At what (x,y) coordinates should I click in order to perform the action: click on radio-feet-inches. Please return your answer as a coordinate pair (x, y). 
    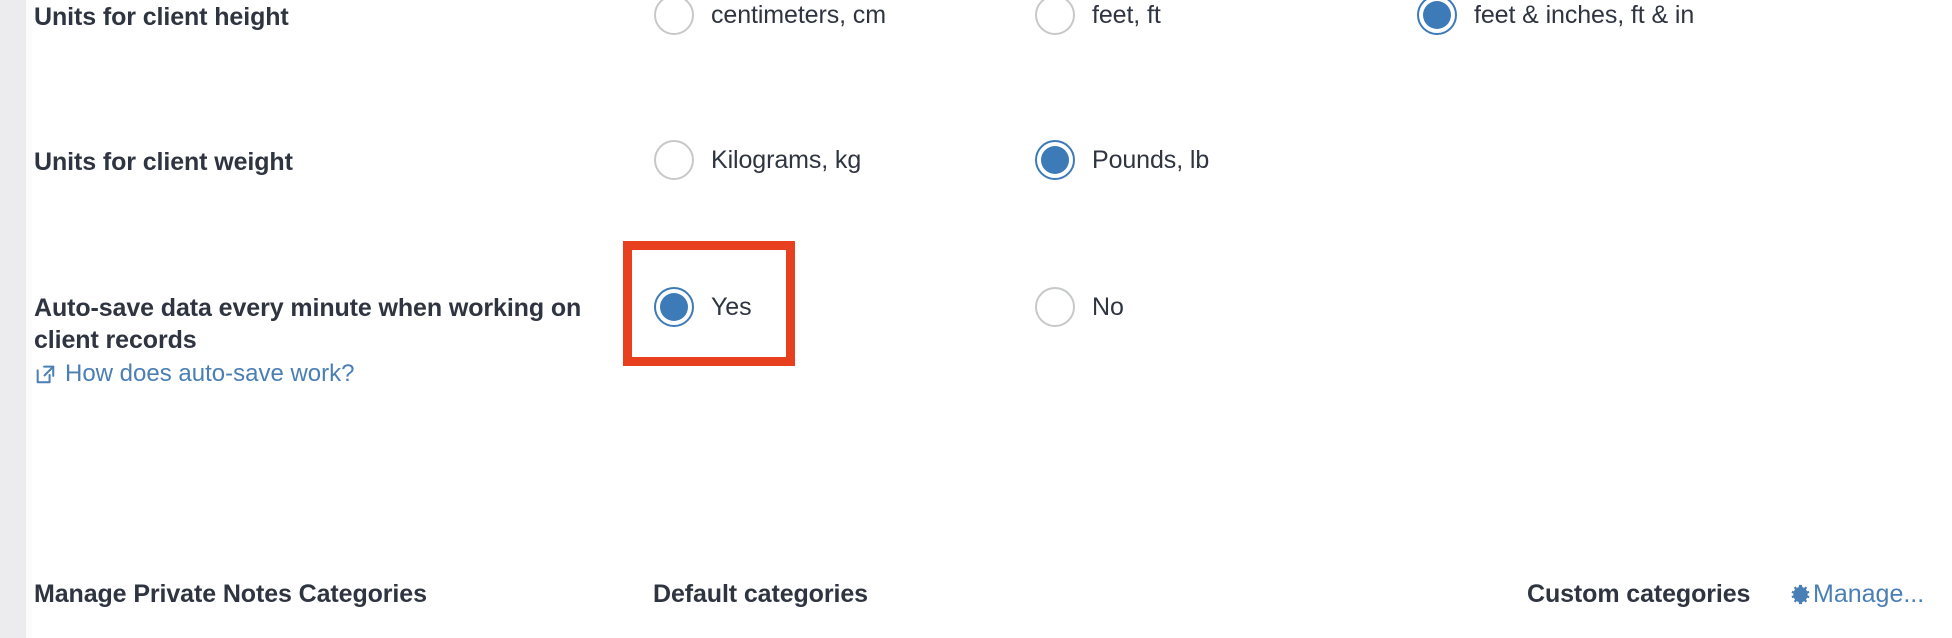
    Looking at the image, I should click on (1437, 17).